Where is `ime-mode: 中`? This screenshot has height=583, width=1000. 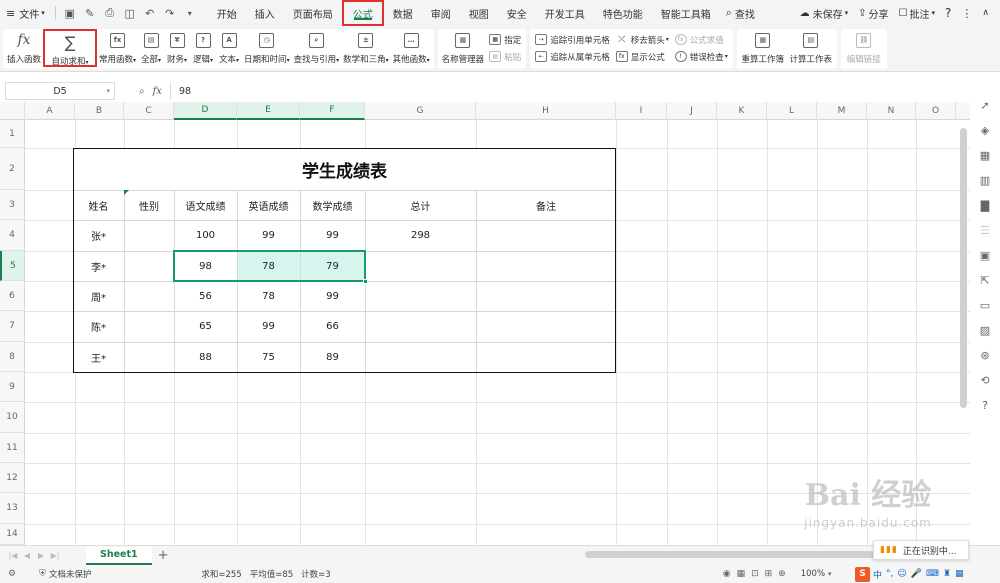 ime-mode: 中 is located at coordinates (877, 574).